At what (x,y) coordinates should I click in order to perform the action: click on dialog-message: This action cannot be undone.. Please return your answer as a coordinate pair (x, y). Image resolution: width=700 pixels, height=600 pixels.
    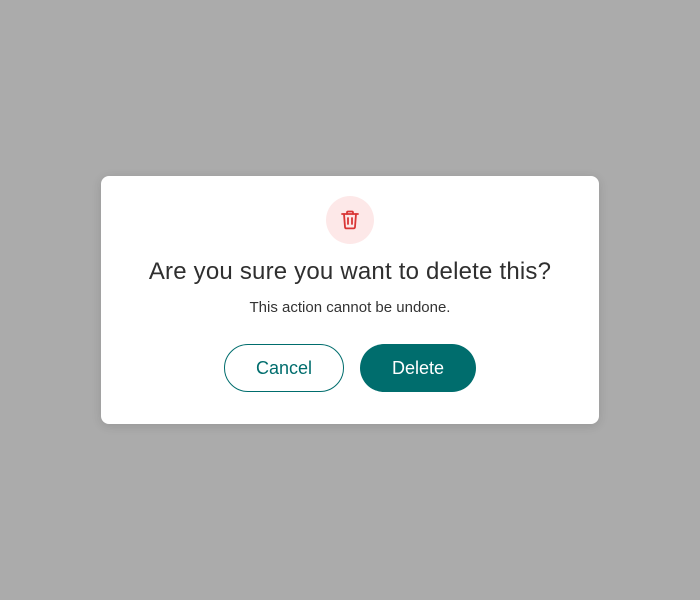
    Looking at the image, I should click on (350, 307).